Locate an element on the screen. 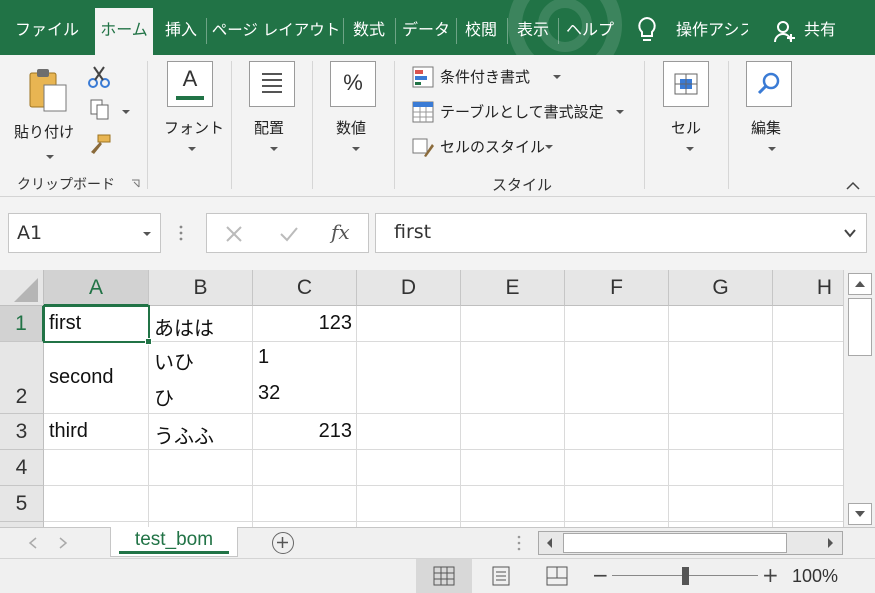 Image resolution: width=875 pixels, height=593 pixels. cell-g3 is located at coordinates (721, 432).